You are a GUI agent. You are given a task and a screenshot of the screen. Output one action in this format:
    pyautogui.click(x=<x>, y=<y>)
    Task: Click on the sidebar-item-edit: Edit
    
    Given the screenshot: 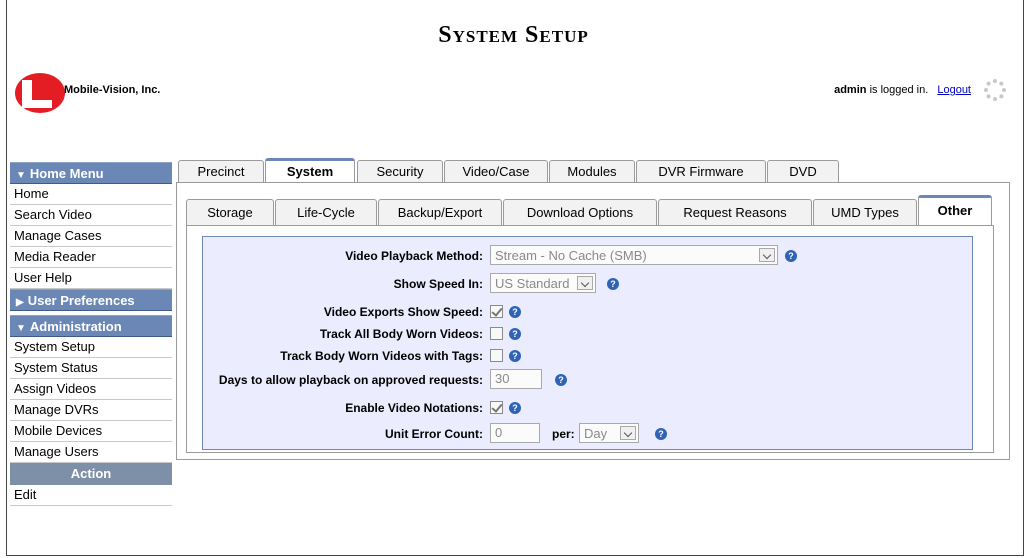 What is the action you would take?
    pyautogui.click(x=91, y=495)
    